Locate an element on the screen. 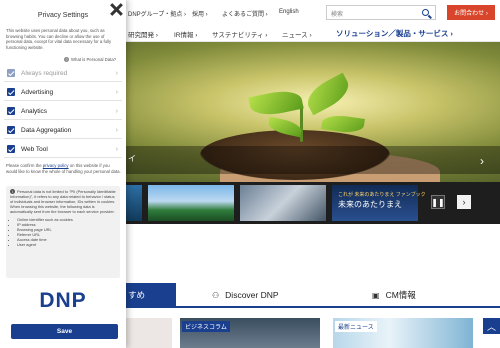 The image size is (500, 348). tab-cm-label: CM情報 is located at coordinates (400, 295).